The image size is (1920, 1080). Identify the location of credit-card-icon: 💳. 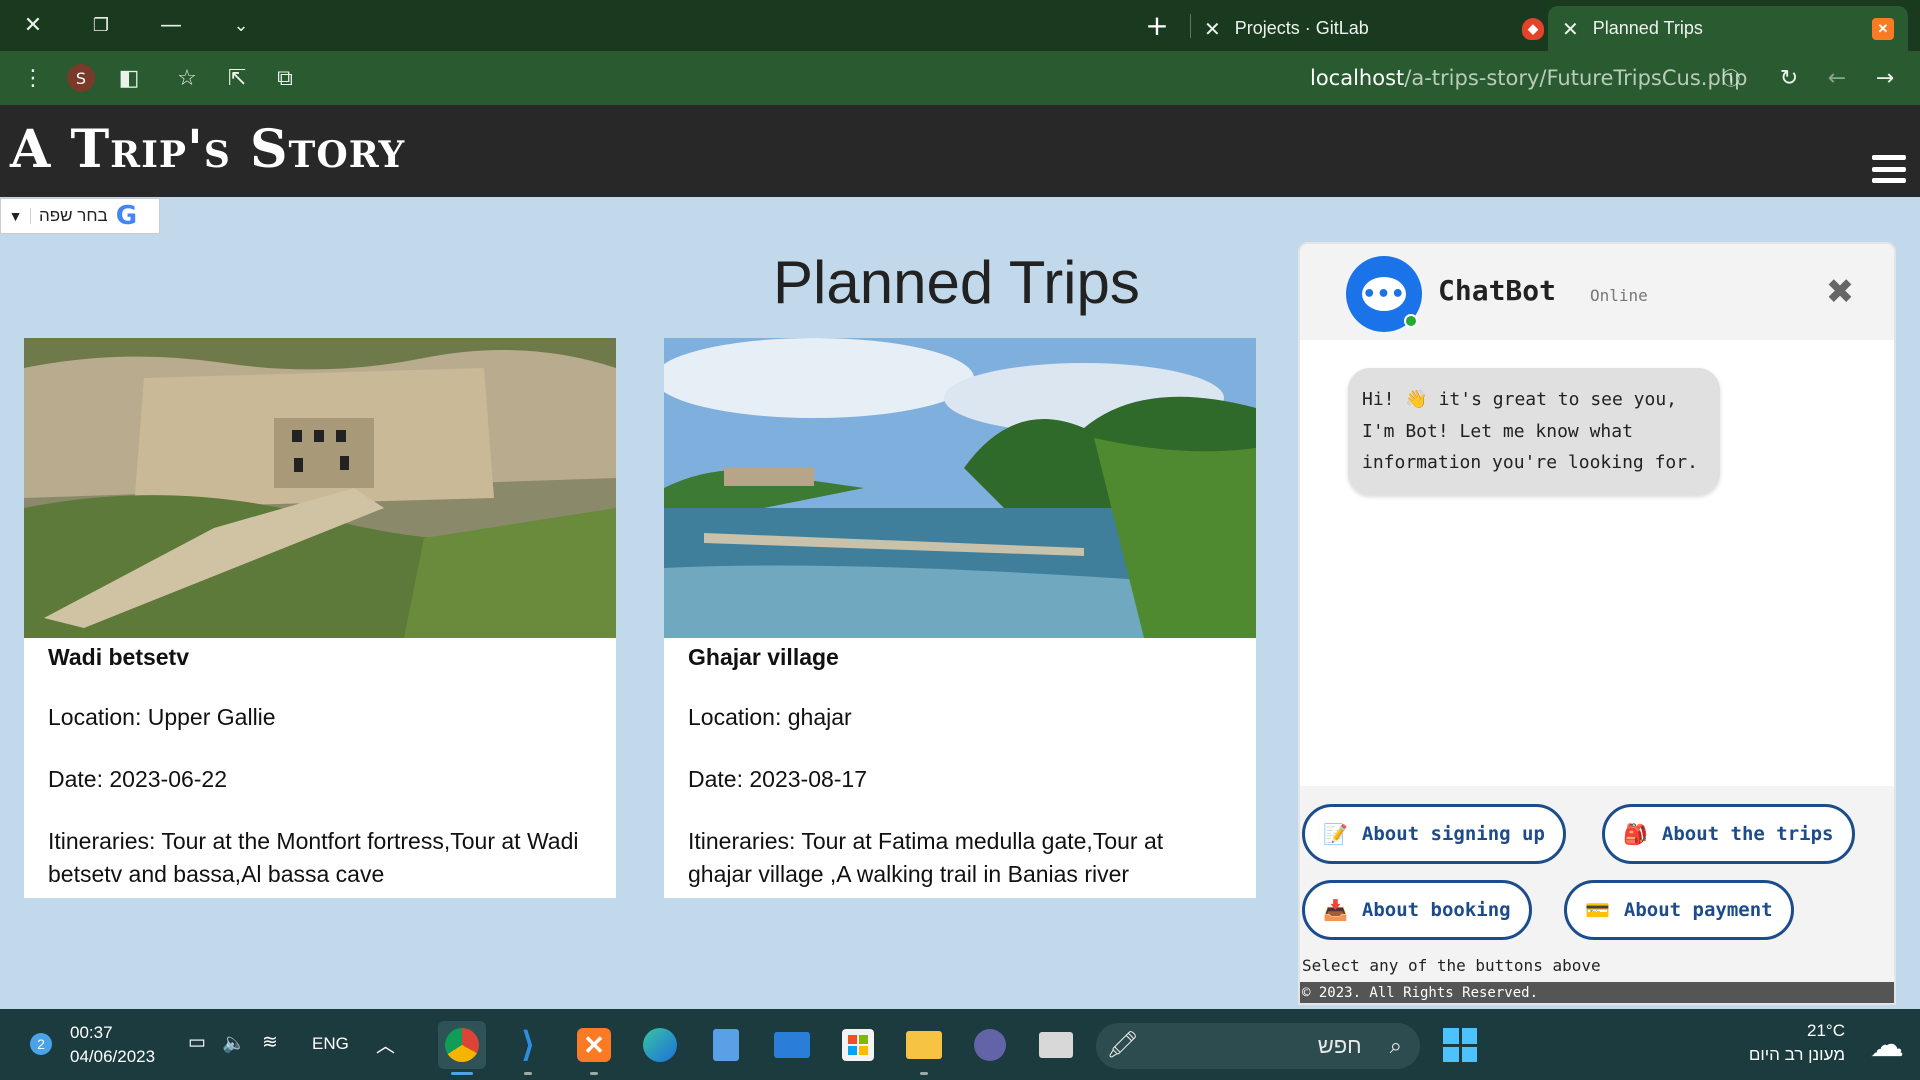
(1597, 910).